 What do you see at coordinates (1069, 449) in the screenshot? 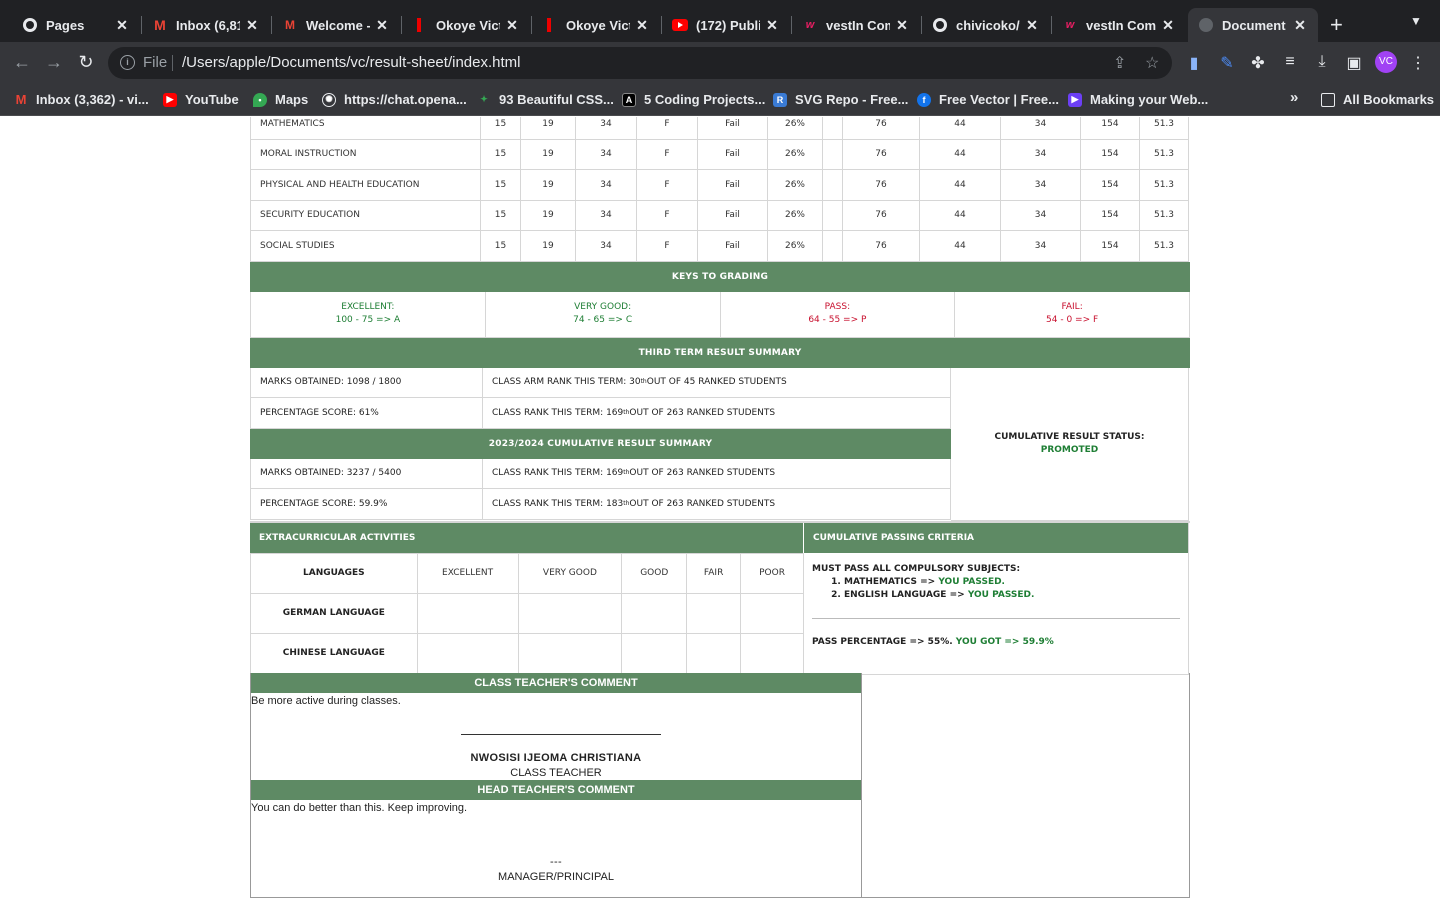
I see `status-value: PROMOTED` at bounding box center [1069, 449].